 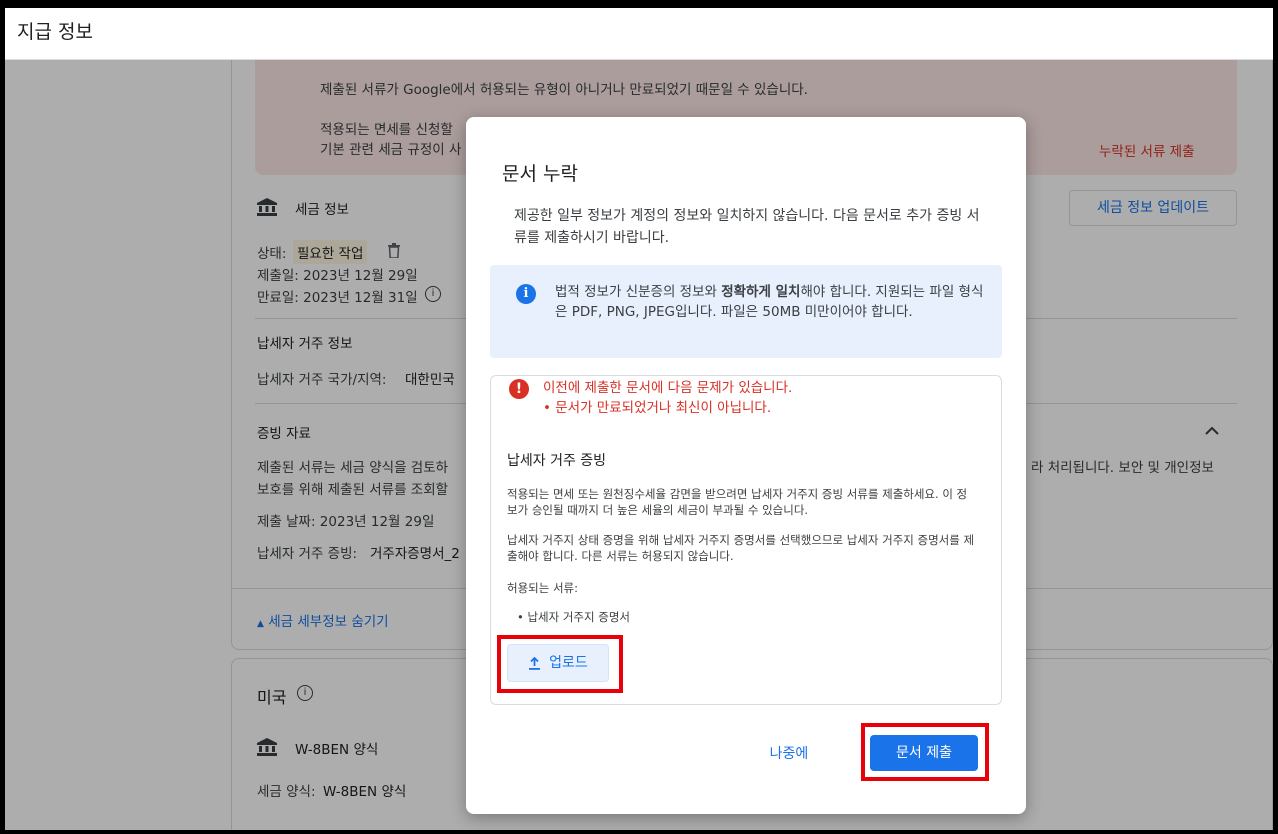 I want to click on later-button: 나중에, so click(x=789, y=754).